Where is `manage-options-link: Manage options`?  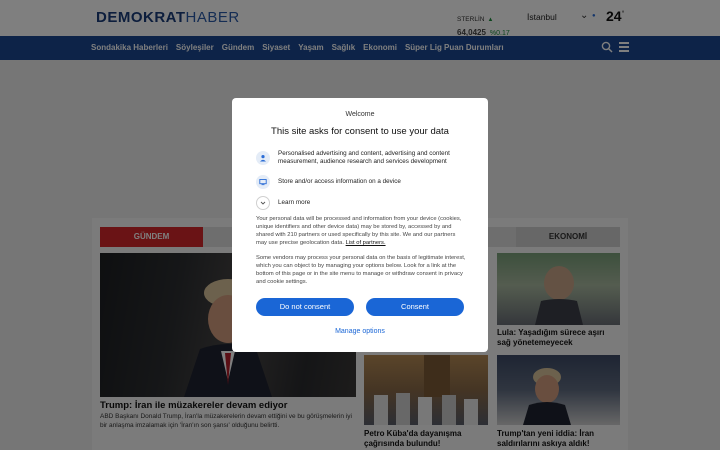
manage-options-link: Manage options is located at coordinates (360, 331).